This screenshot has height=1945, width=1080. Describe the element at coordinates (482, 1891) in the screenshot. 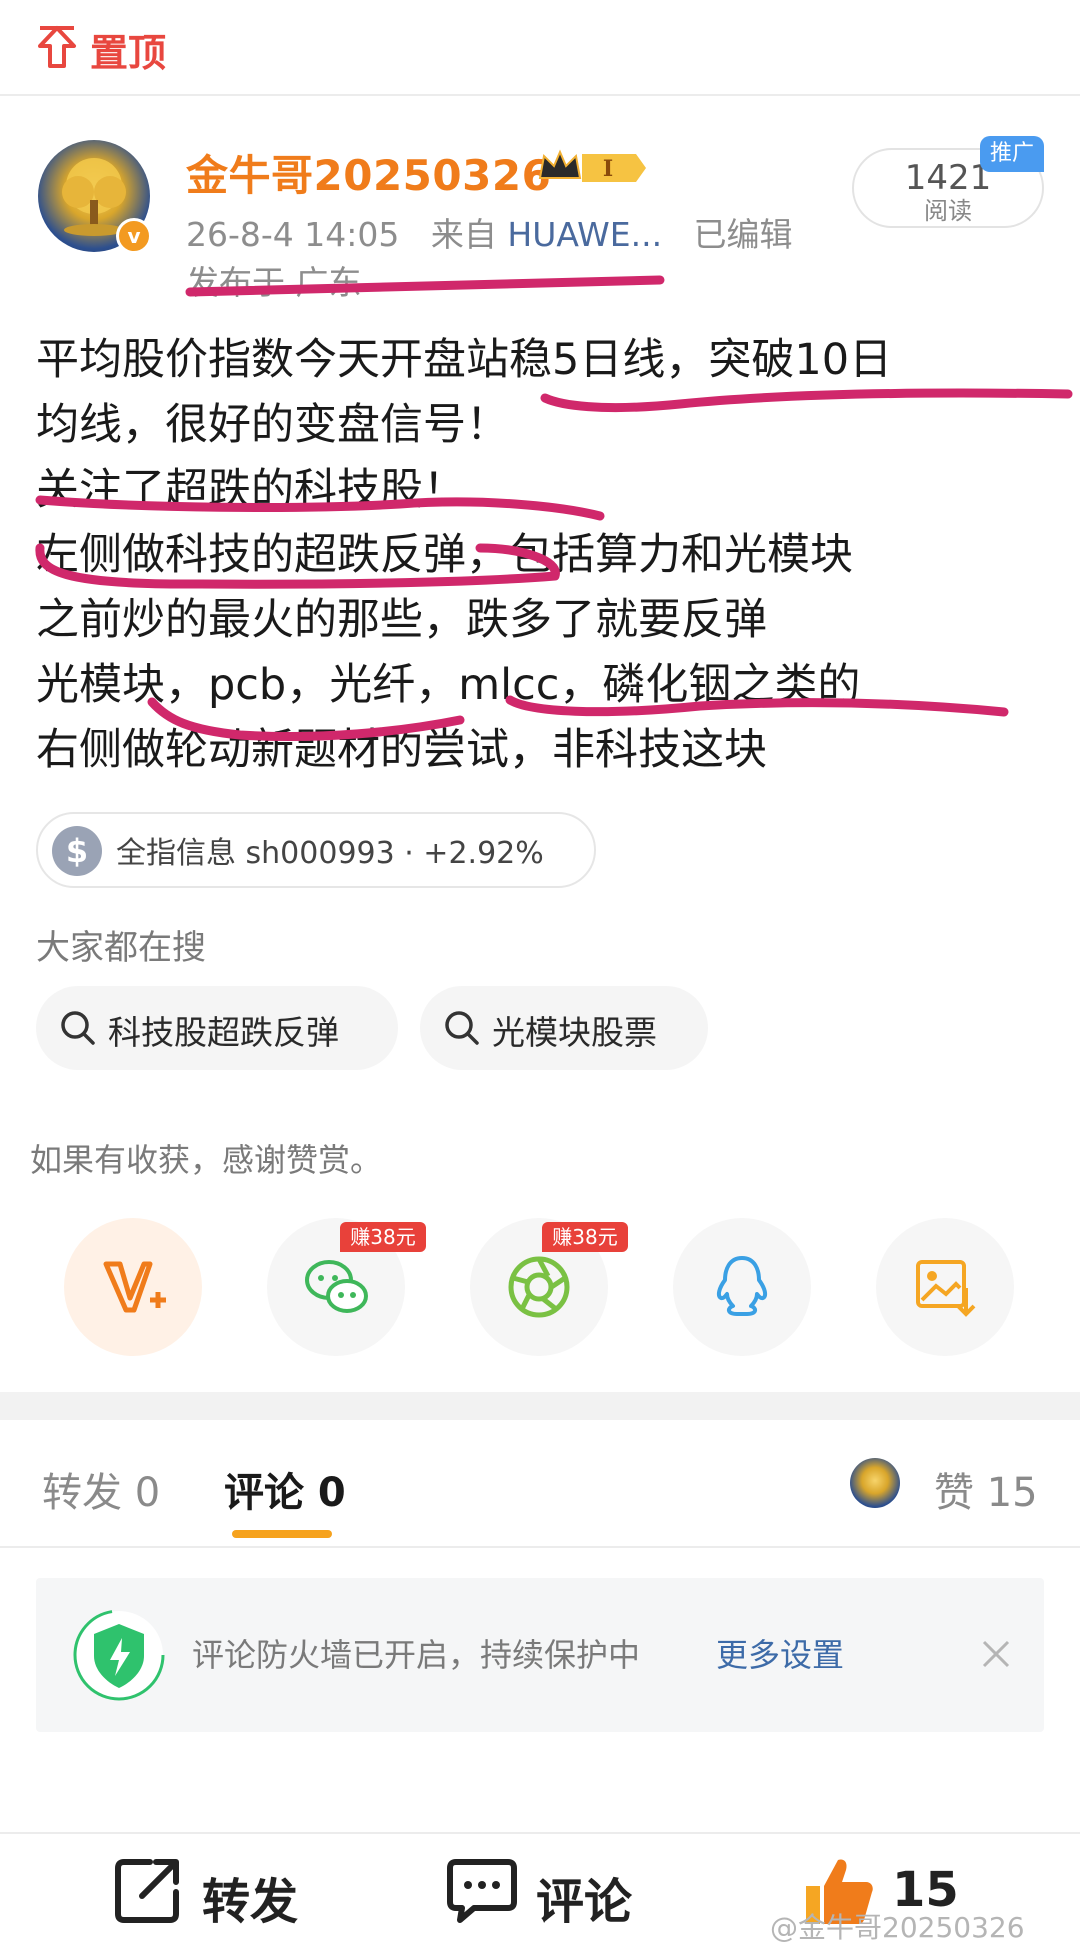

I see `comment-bubble-icon` at that location.